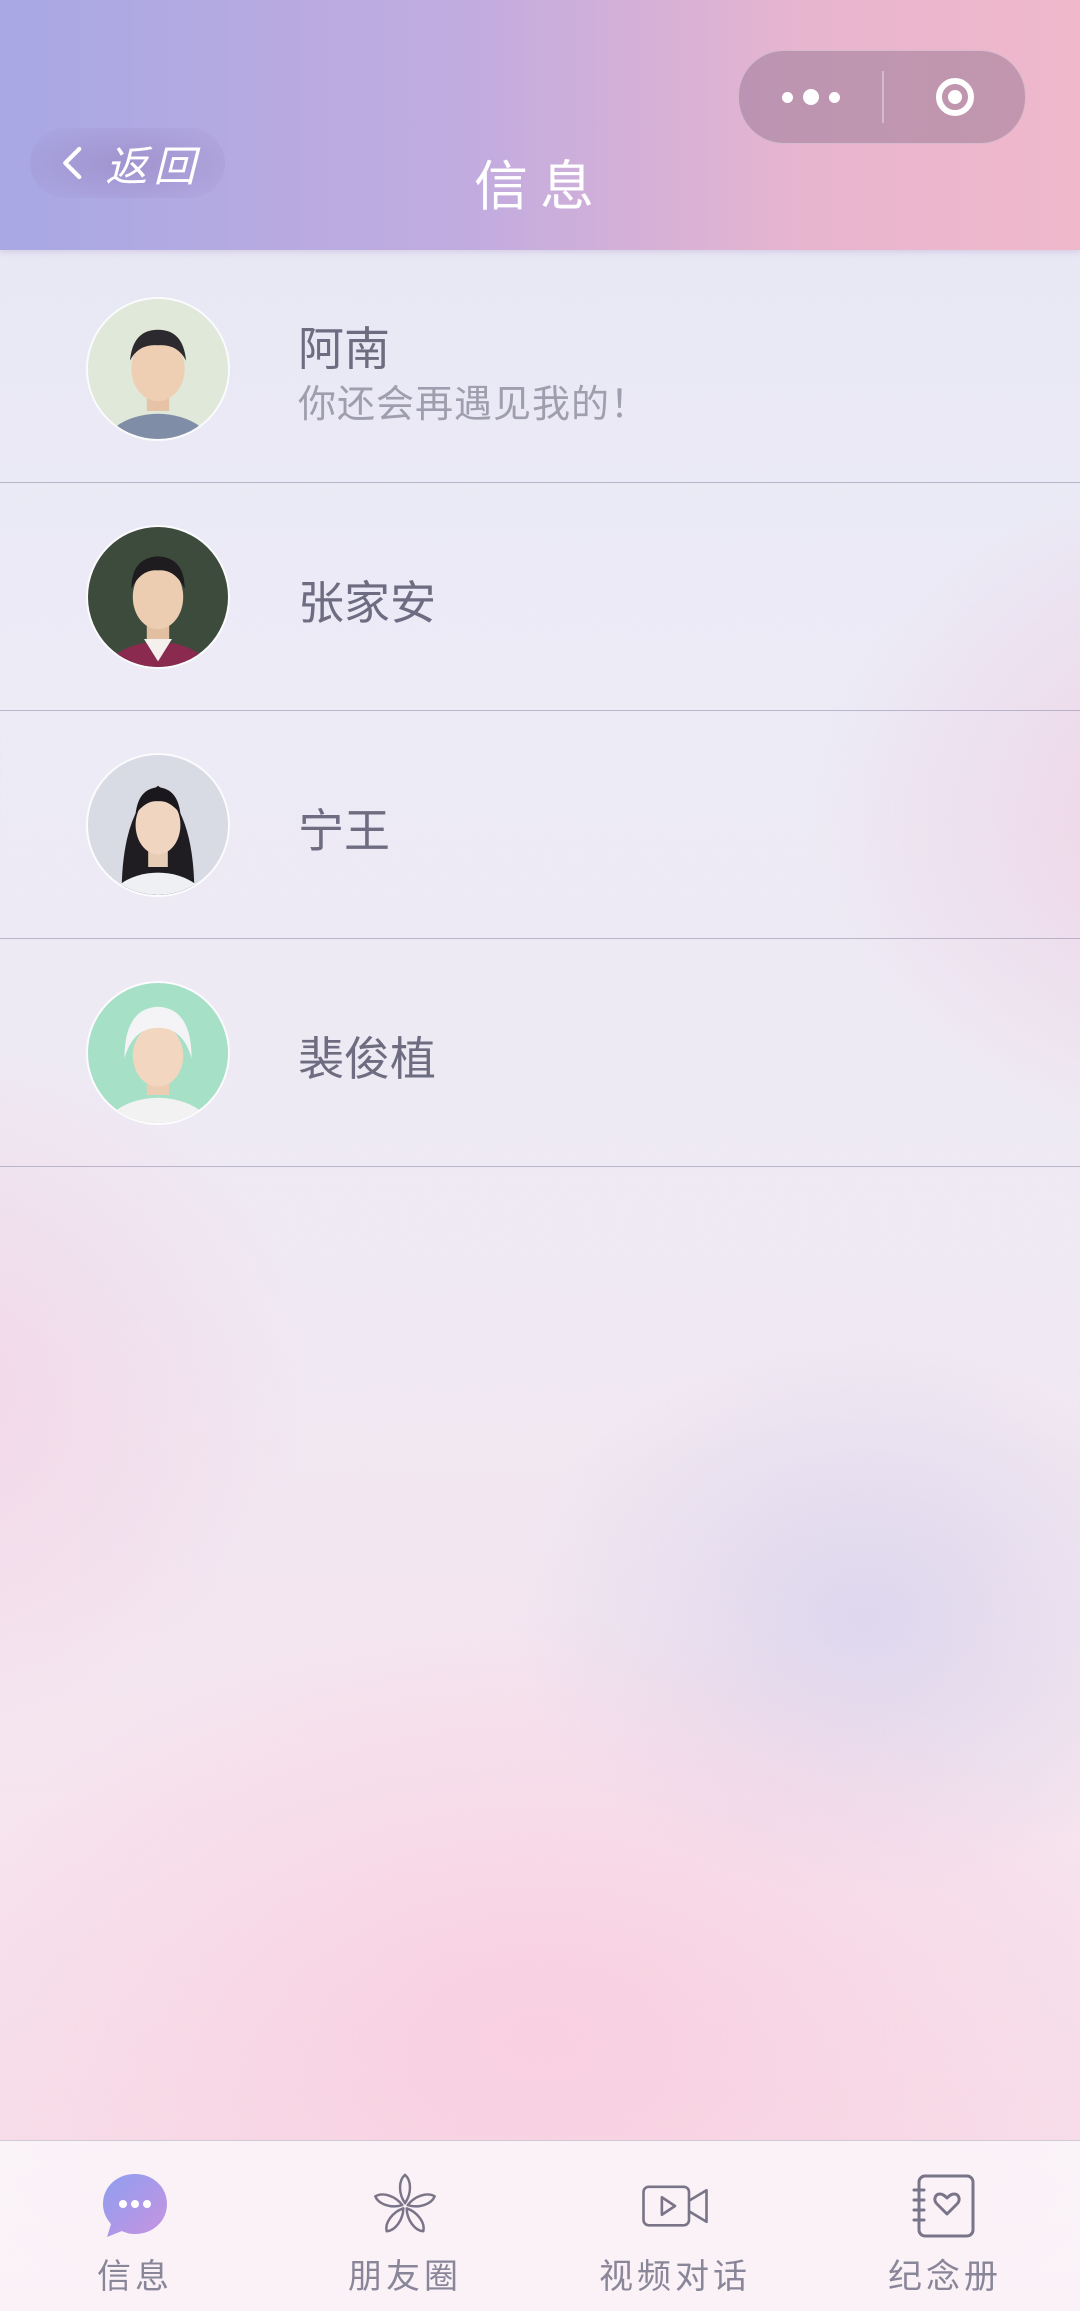 The width and height of the screenshot is (1080, 2311). I want to click on target-circle-icon, so click(954, 97).